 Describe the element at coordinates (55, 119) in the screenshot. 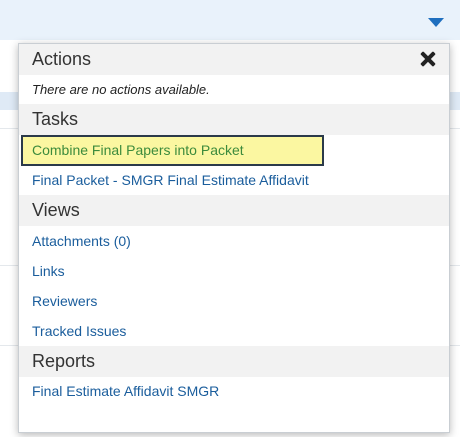

I see `tasks-title: Tasks` at that location.